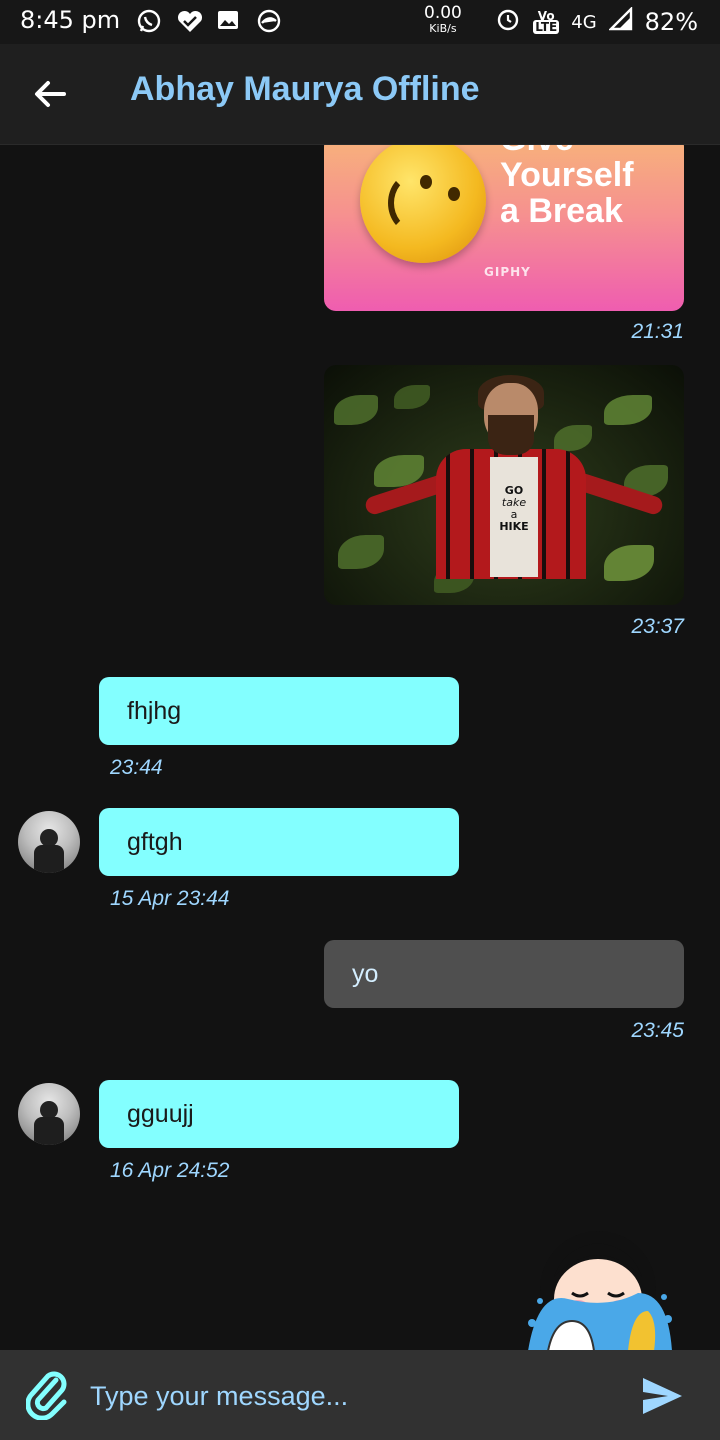 This screenshot has width=720, height=1440. What do you see at coordinates (657, 626) in the screenshot?
I see `message-time: 23:37` at bounding box center [657, 626].